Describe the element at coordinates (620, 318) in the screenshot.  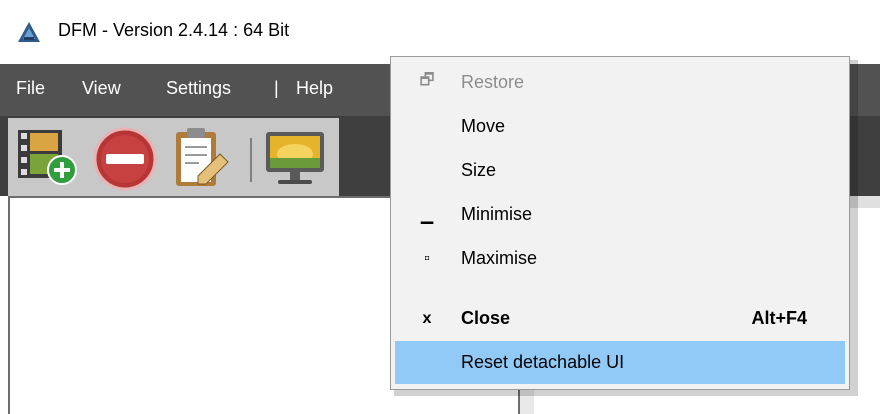
I see `menu-item-close: x Close Alt+F4` at that location.